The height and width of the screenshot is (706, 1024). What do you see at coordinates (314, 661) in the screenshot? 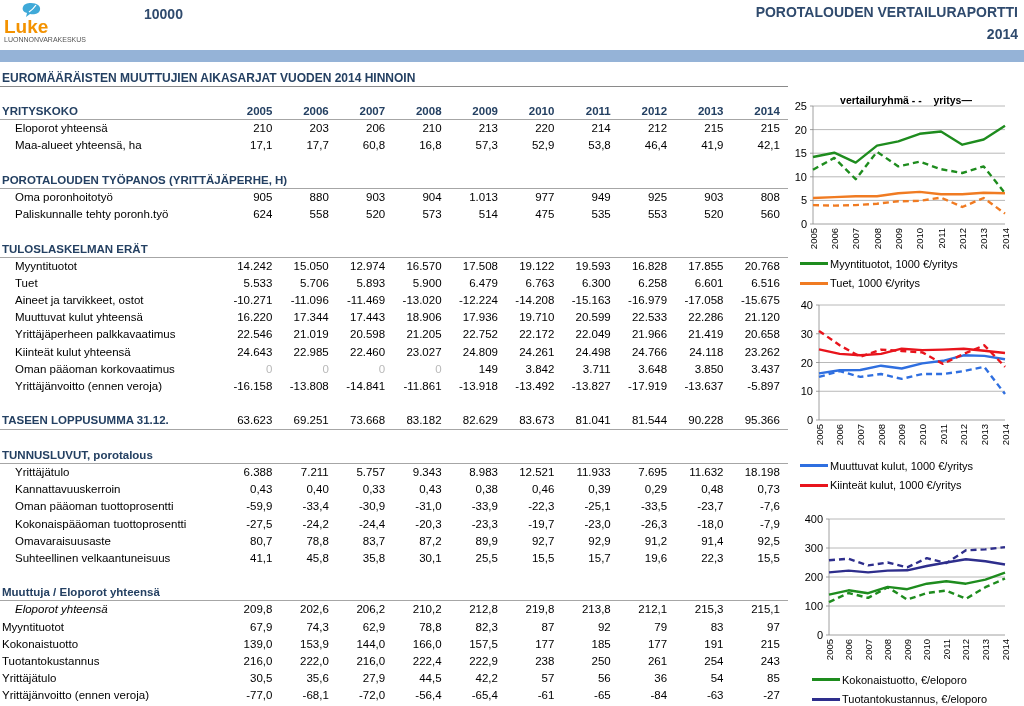
I see `table-cell-text: 222,0` at bounding box center [314, 661].